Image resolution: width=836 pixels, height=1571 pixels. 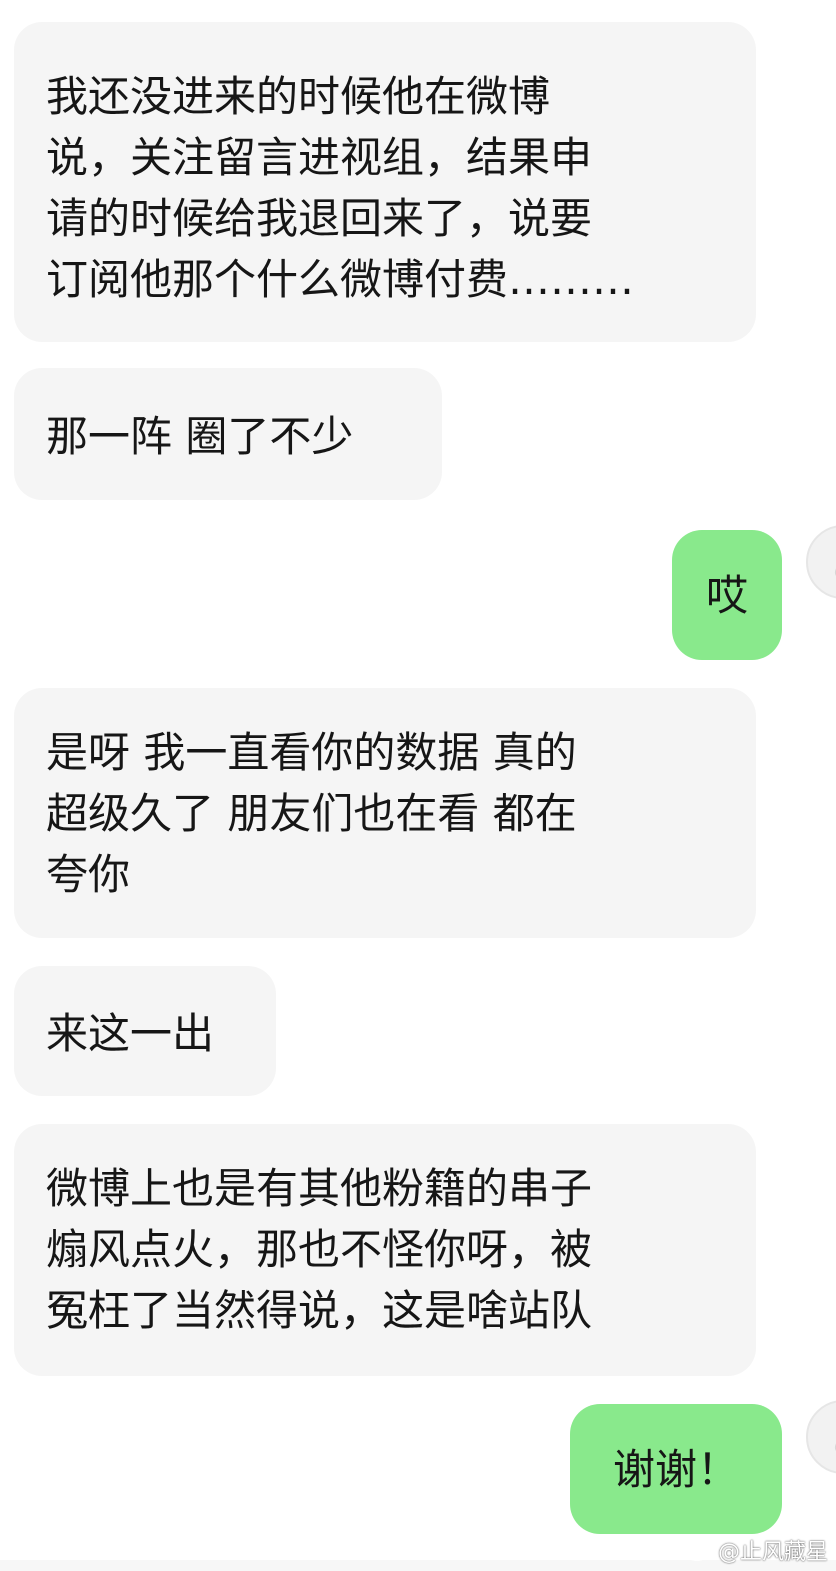 What do you see at coordinates (385, 813) in the screenshot?
I see `message-bubble-incoming: 是呀 我一直看你的数据 真的 超级久了 朋友们也在看 都在 夸你` at bounding box center [385, 813].